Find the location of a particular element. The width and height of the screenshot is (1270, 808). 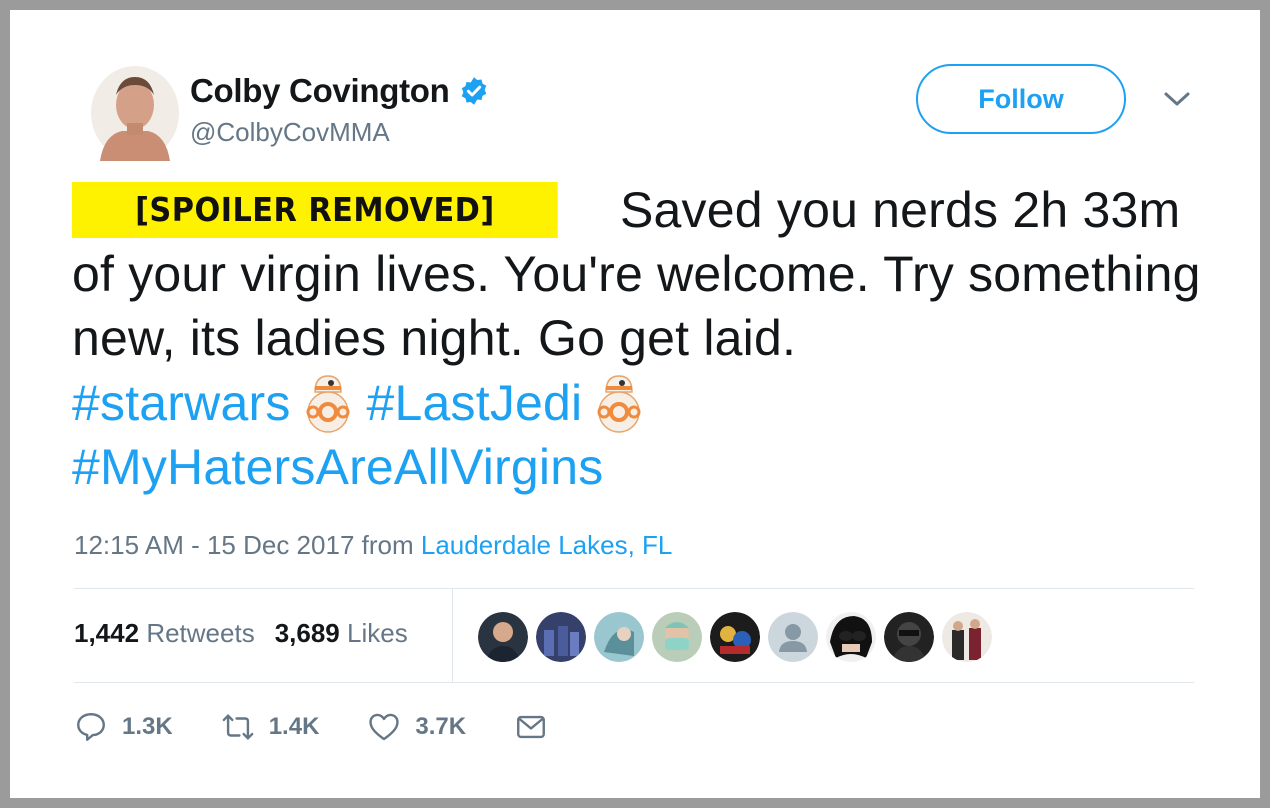

default-avatar-icon is located at coordinates (793, 637).